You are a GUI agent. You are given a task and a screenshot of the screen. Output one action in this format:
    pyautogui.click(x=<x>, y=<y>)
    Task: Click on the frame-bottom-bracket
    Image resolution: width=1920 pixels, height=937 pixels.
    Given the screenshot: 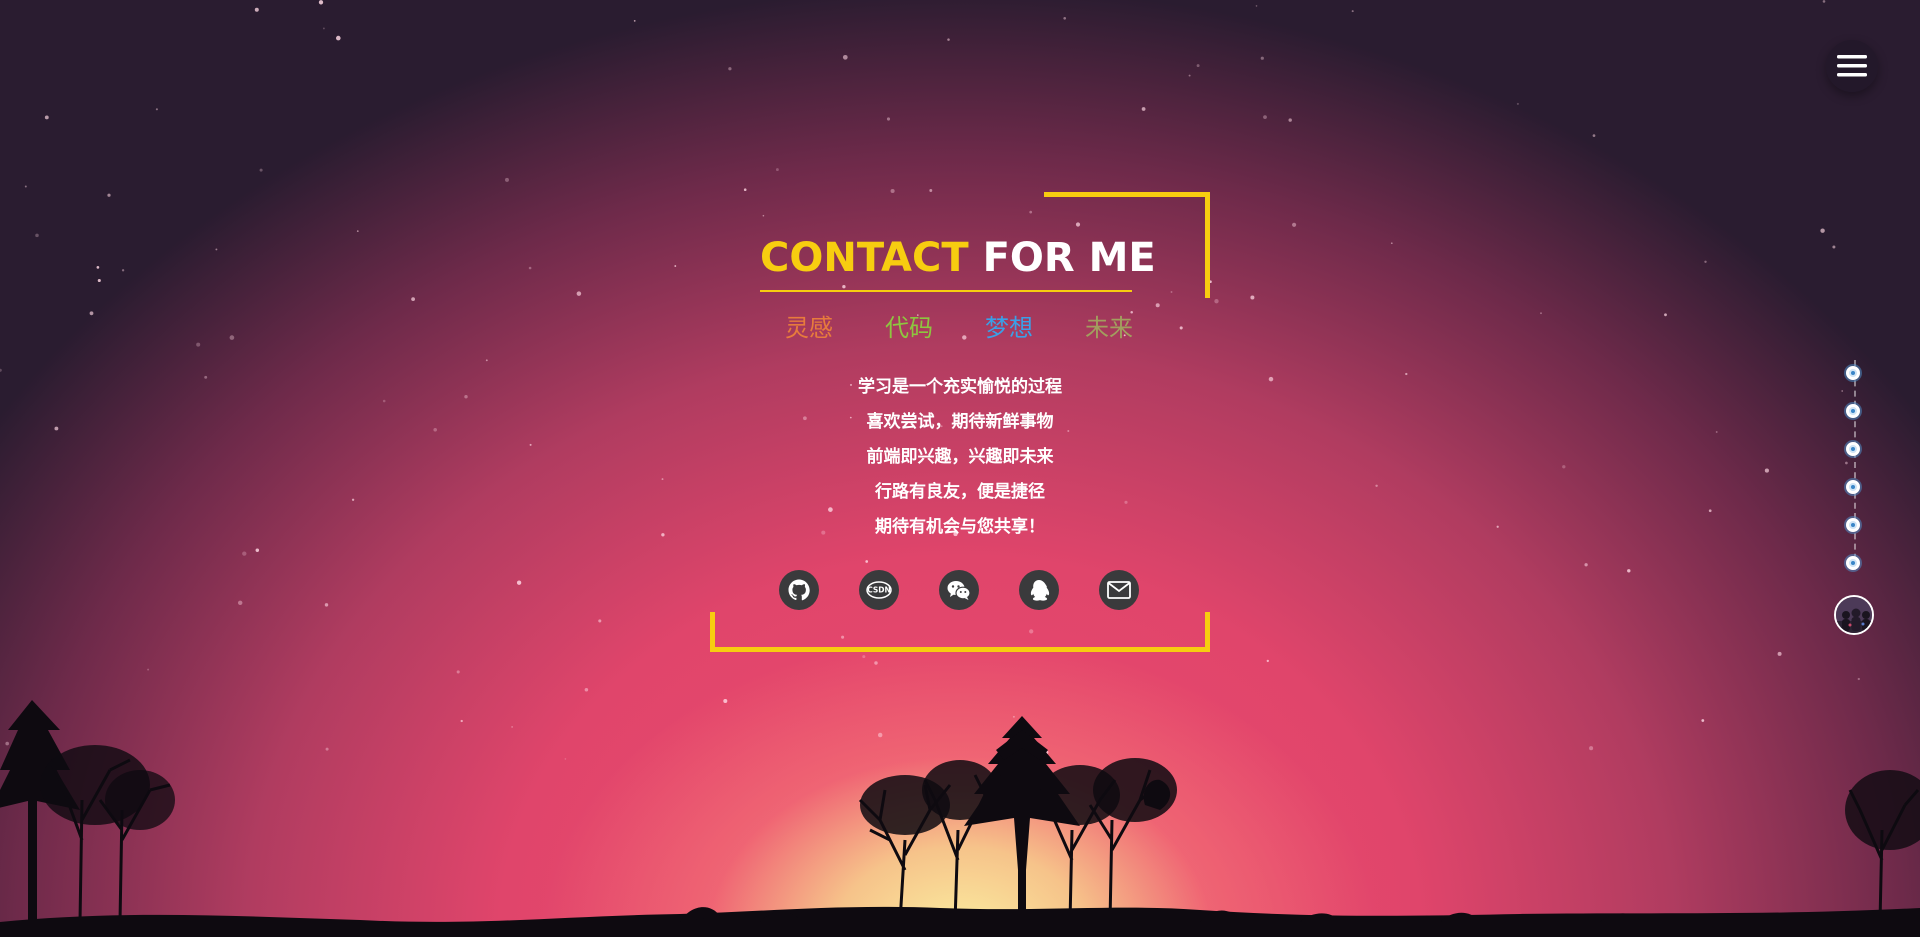 What is the action you would take?
    pyautogui.click(x=960, y=632)
    